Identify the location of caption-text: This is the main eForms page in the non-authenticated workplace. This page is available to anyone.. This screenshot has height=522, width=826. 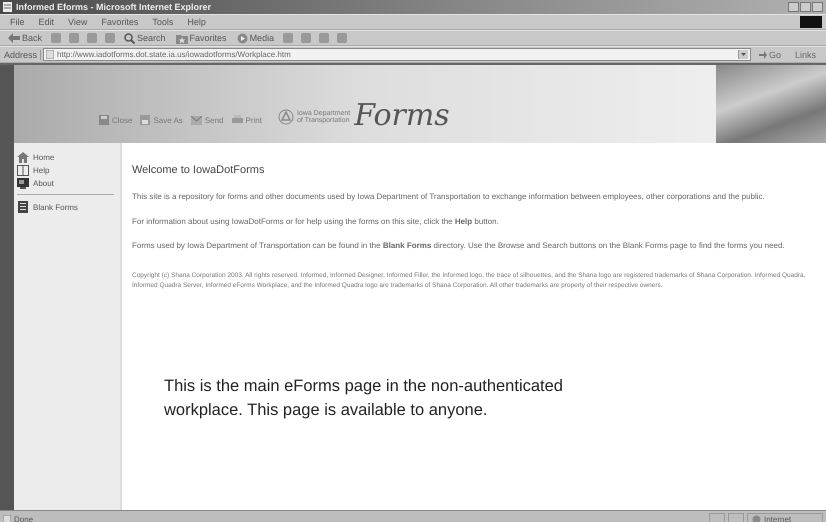
(364, 398).